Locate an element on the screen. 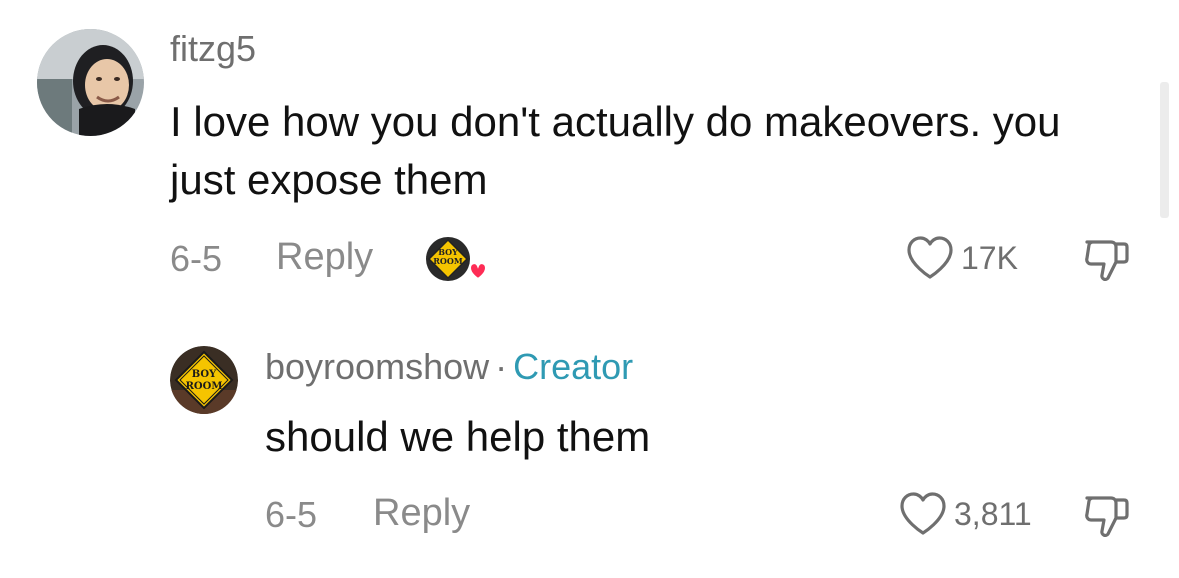  reply-button: Reply is located at coordinates (324, 257).